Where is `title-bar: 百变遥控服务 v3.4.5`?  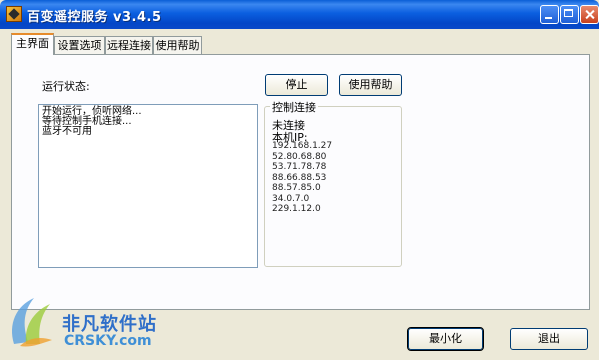 title-bar: 百变遥控服务 v3.4.5 is located at coordinates (299, 14).